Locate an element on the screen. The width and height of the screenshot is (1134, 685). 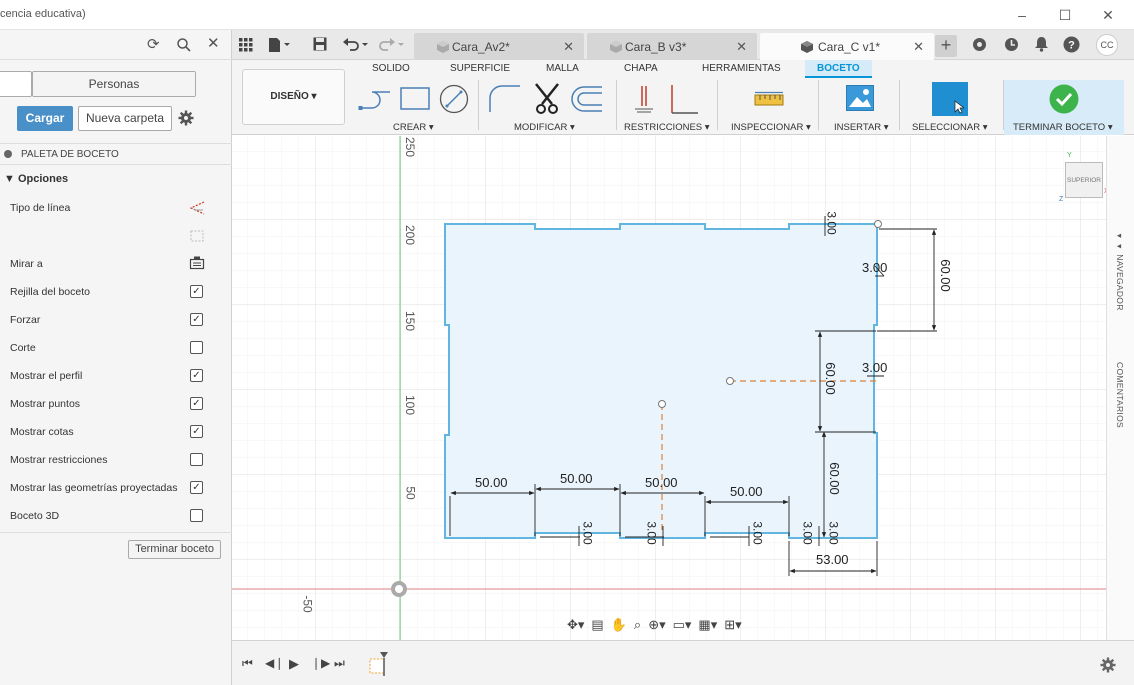
timeline-next-icon: ❘▶ is located at coordinates (320, 663).